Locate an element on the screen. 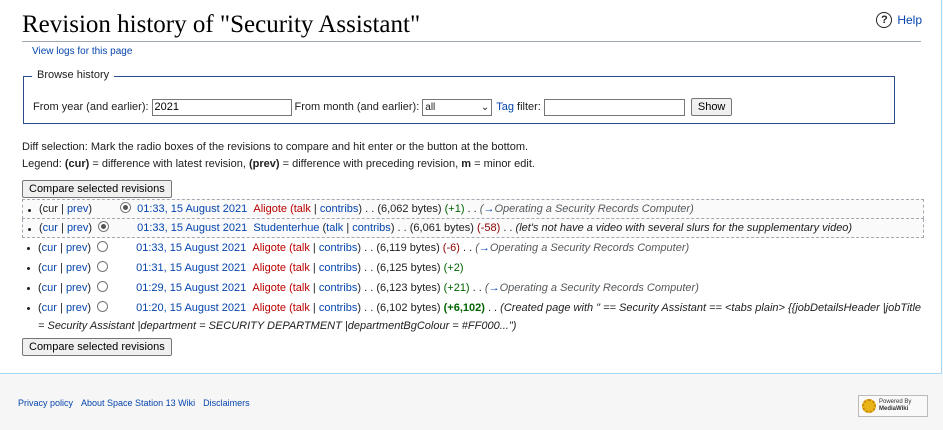  legend-minor-desc: = minor edit. is located at coordinates (504, 164).